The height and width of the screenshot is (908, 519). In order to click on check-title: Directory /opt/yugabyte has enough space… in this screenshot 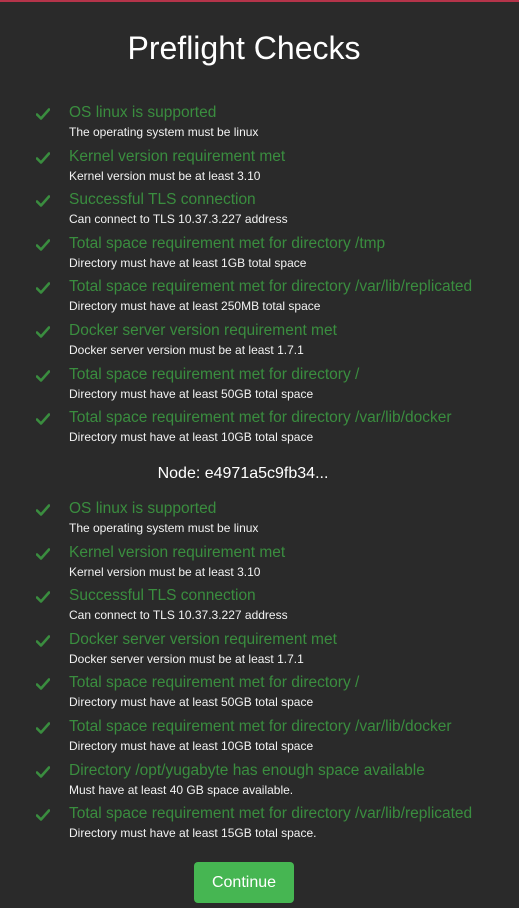, I will do `click(247, 770)`.